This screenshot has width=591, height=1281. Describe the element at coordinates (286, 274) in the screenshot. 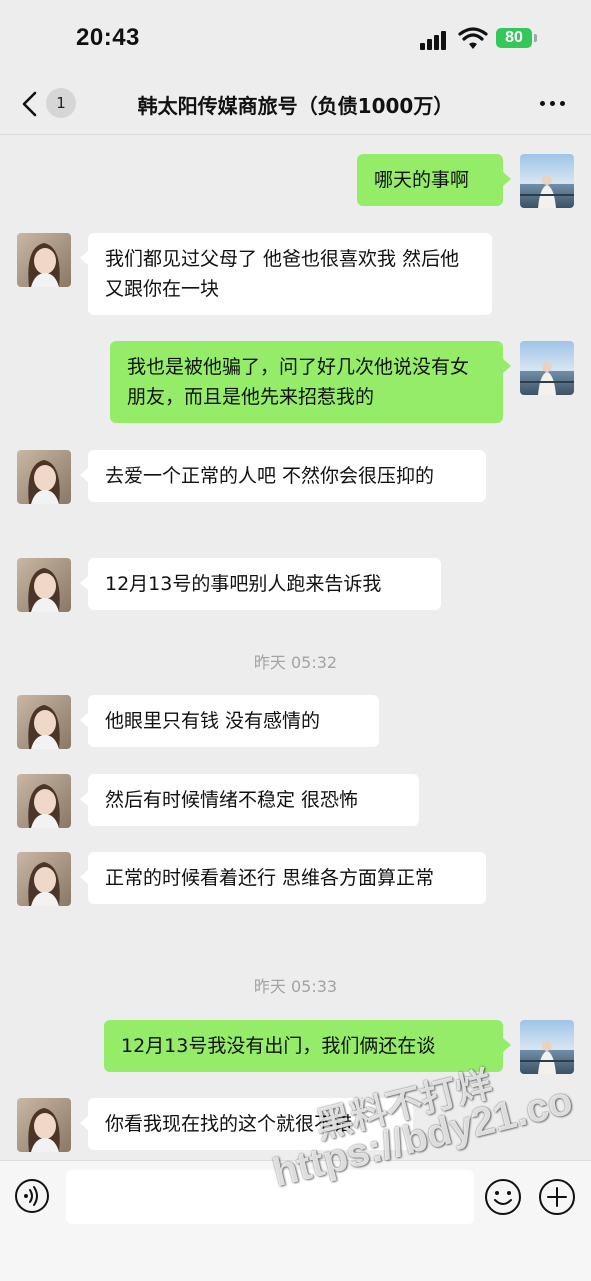

I see `incoming-message: 我们都见过父母了 他爸也很喜欢我 然后他又跟你在一块` at that location.